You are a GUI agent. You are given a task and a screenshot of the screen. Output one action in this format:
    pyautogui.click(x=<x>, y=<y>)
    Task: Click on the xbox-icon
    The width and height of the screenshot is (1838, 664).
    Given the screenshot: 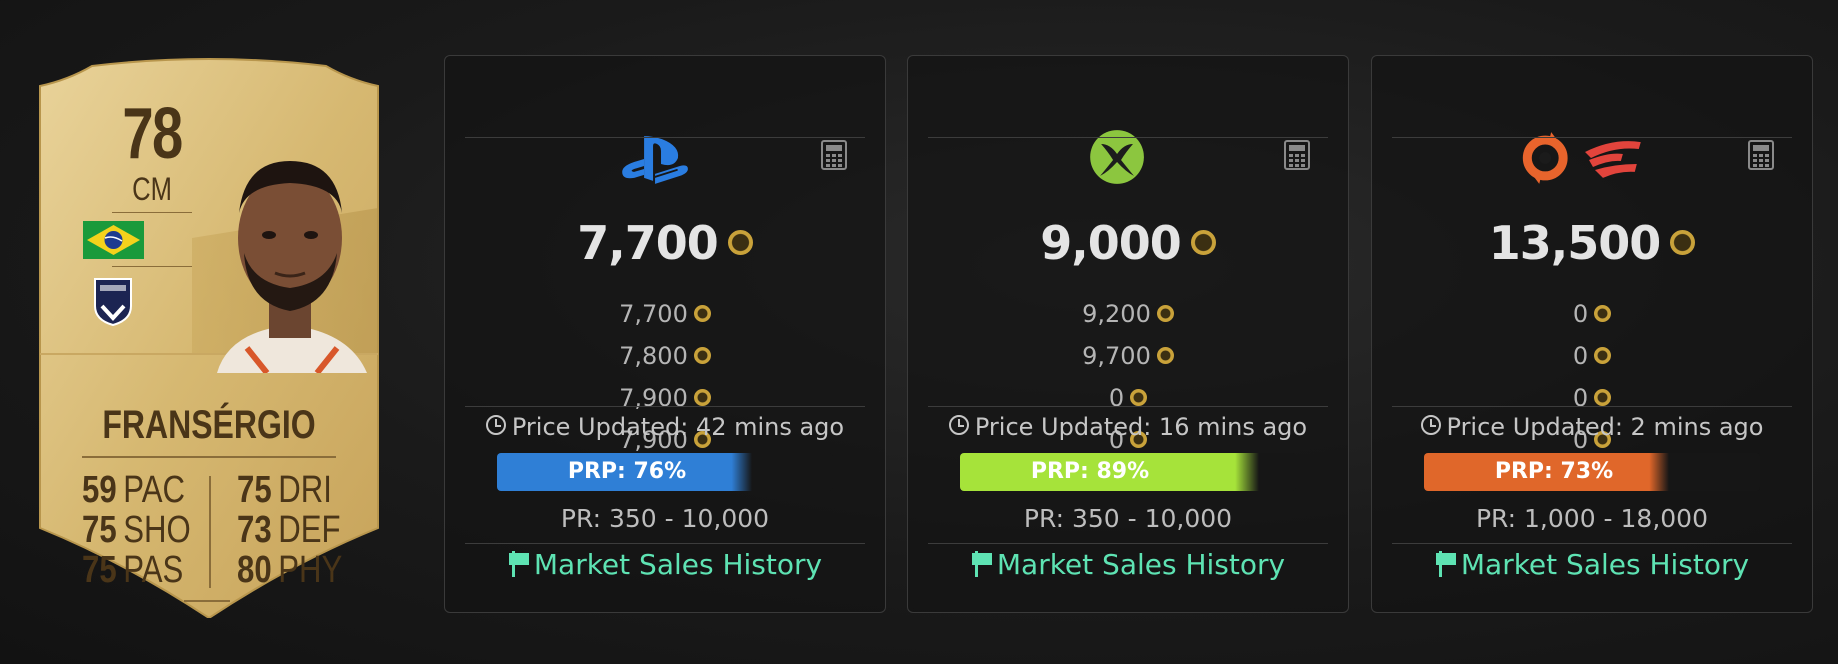 What is the action you would take?
    pyautogui.click(x=1117, y=157)
    